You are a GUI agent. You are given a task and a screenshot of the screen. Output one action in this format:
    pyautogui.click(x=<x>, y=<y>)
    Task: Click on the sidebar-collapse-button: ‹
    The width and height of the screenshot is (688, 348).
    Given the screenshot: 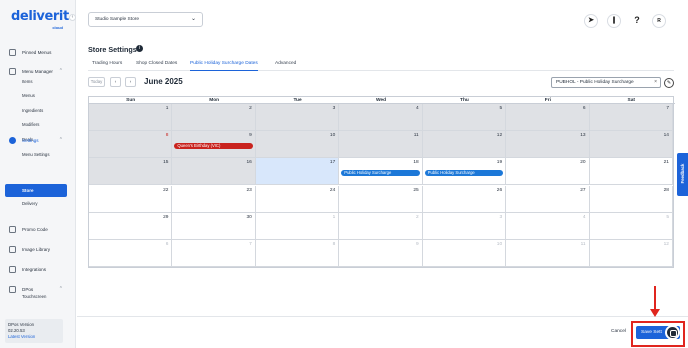 What is the action you would take?
    pyautogui.click(x=72, y=17)
    